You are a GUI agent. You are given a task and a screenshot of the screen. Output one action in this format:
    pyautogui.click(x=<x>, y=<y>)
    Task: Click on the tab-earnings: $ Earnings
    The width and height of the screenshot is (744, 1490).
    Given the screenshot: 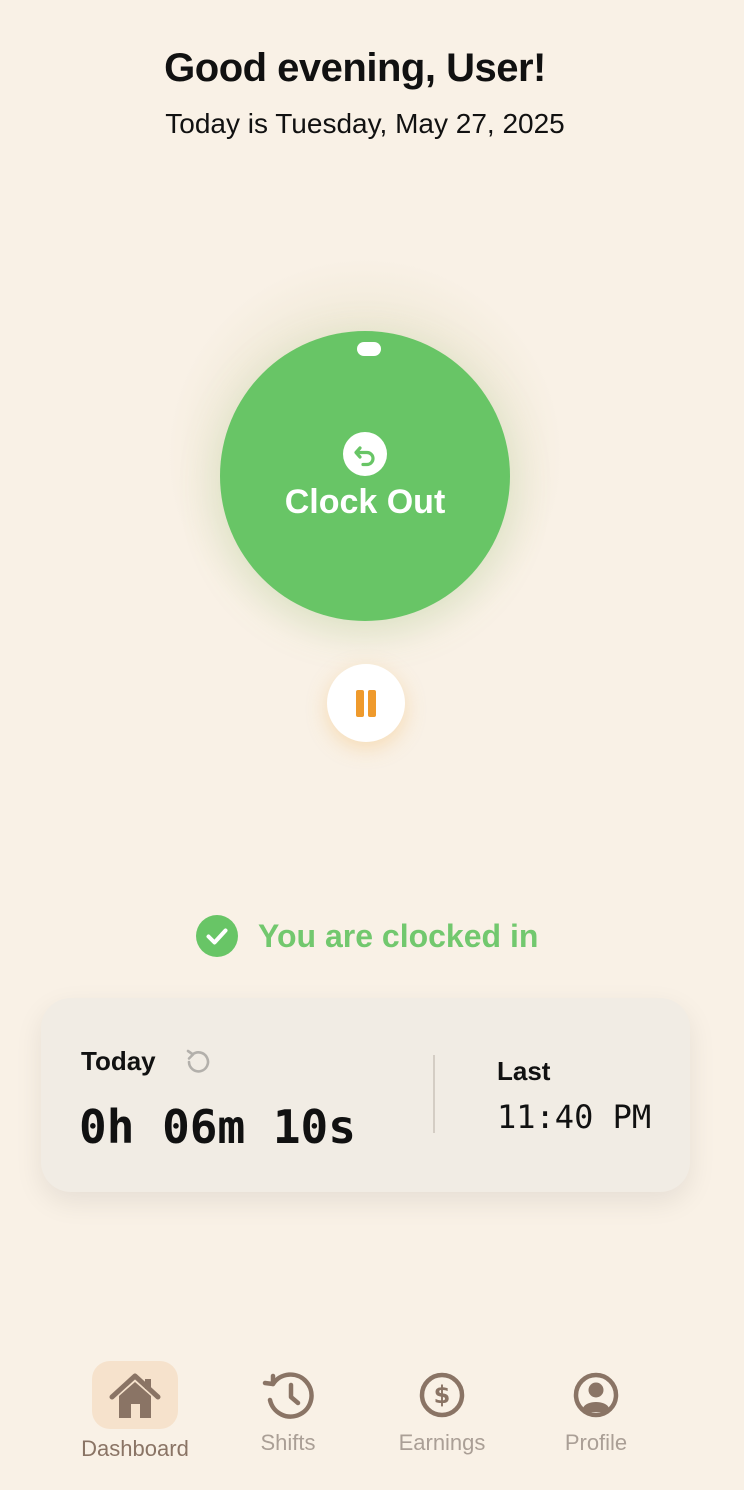 What is the action you would take?
    pyautogui.click(x=442, y=1413)
    